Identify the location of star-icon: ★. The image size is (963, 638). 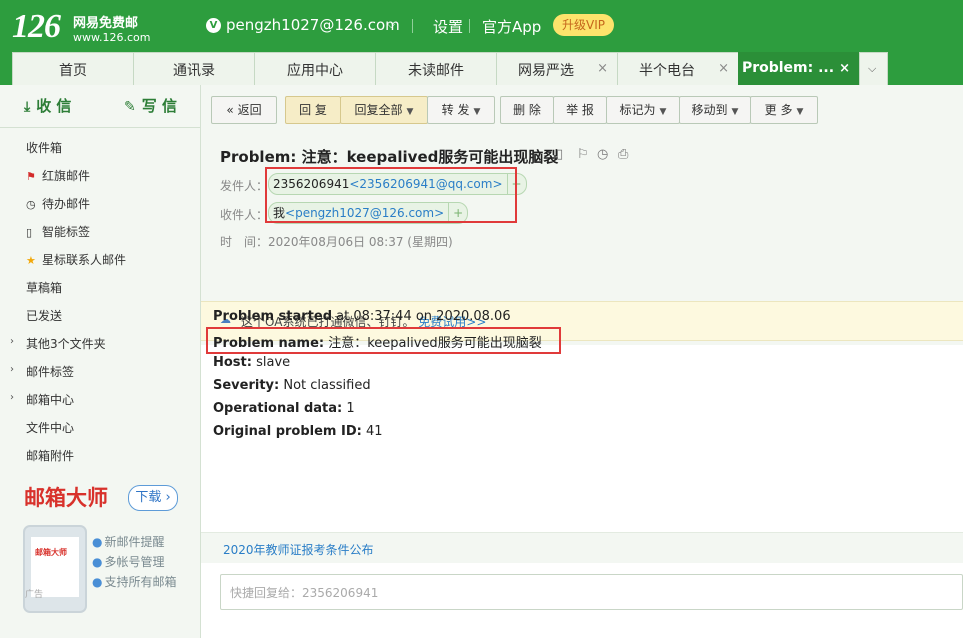
(31, 260).